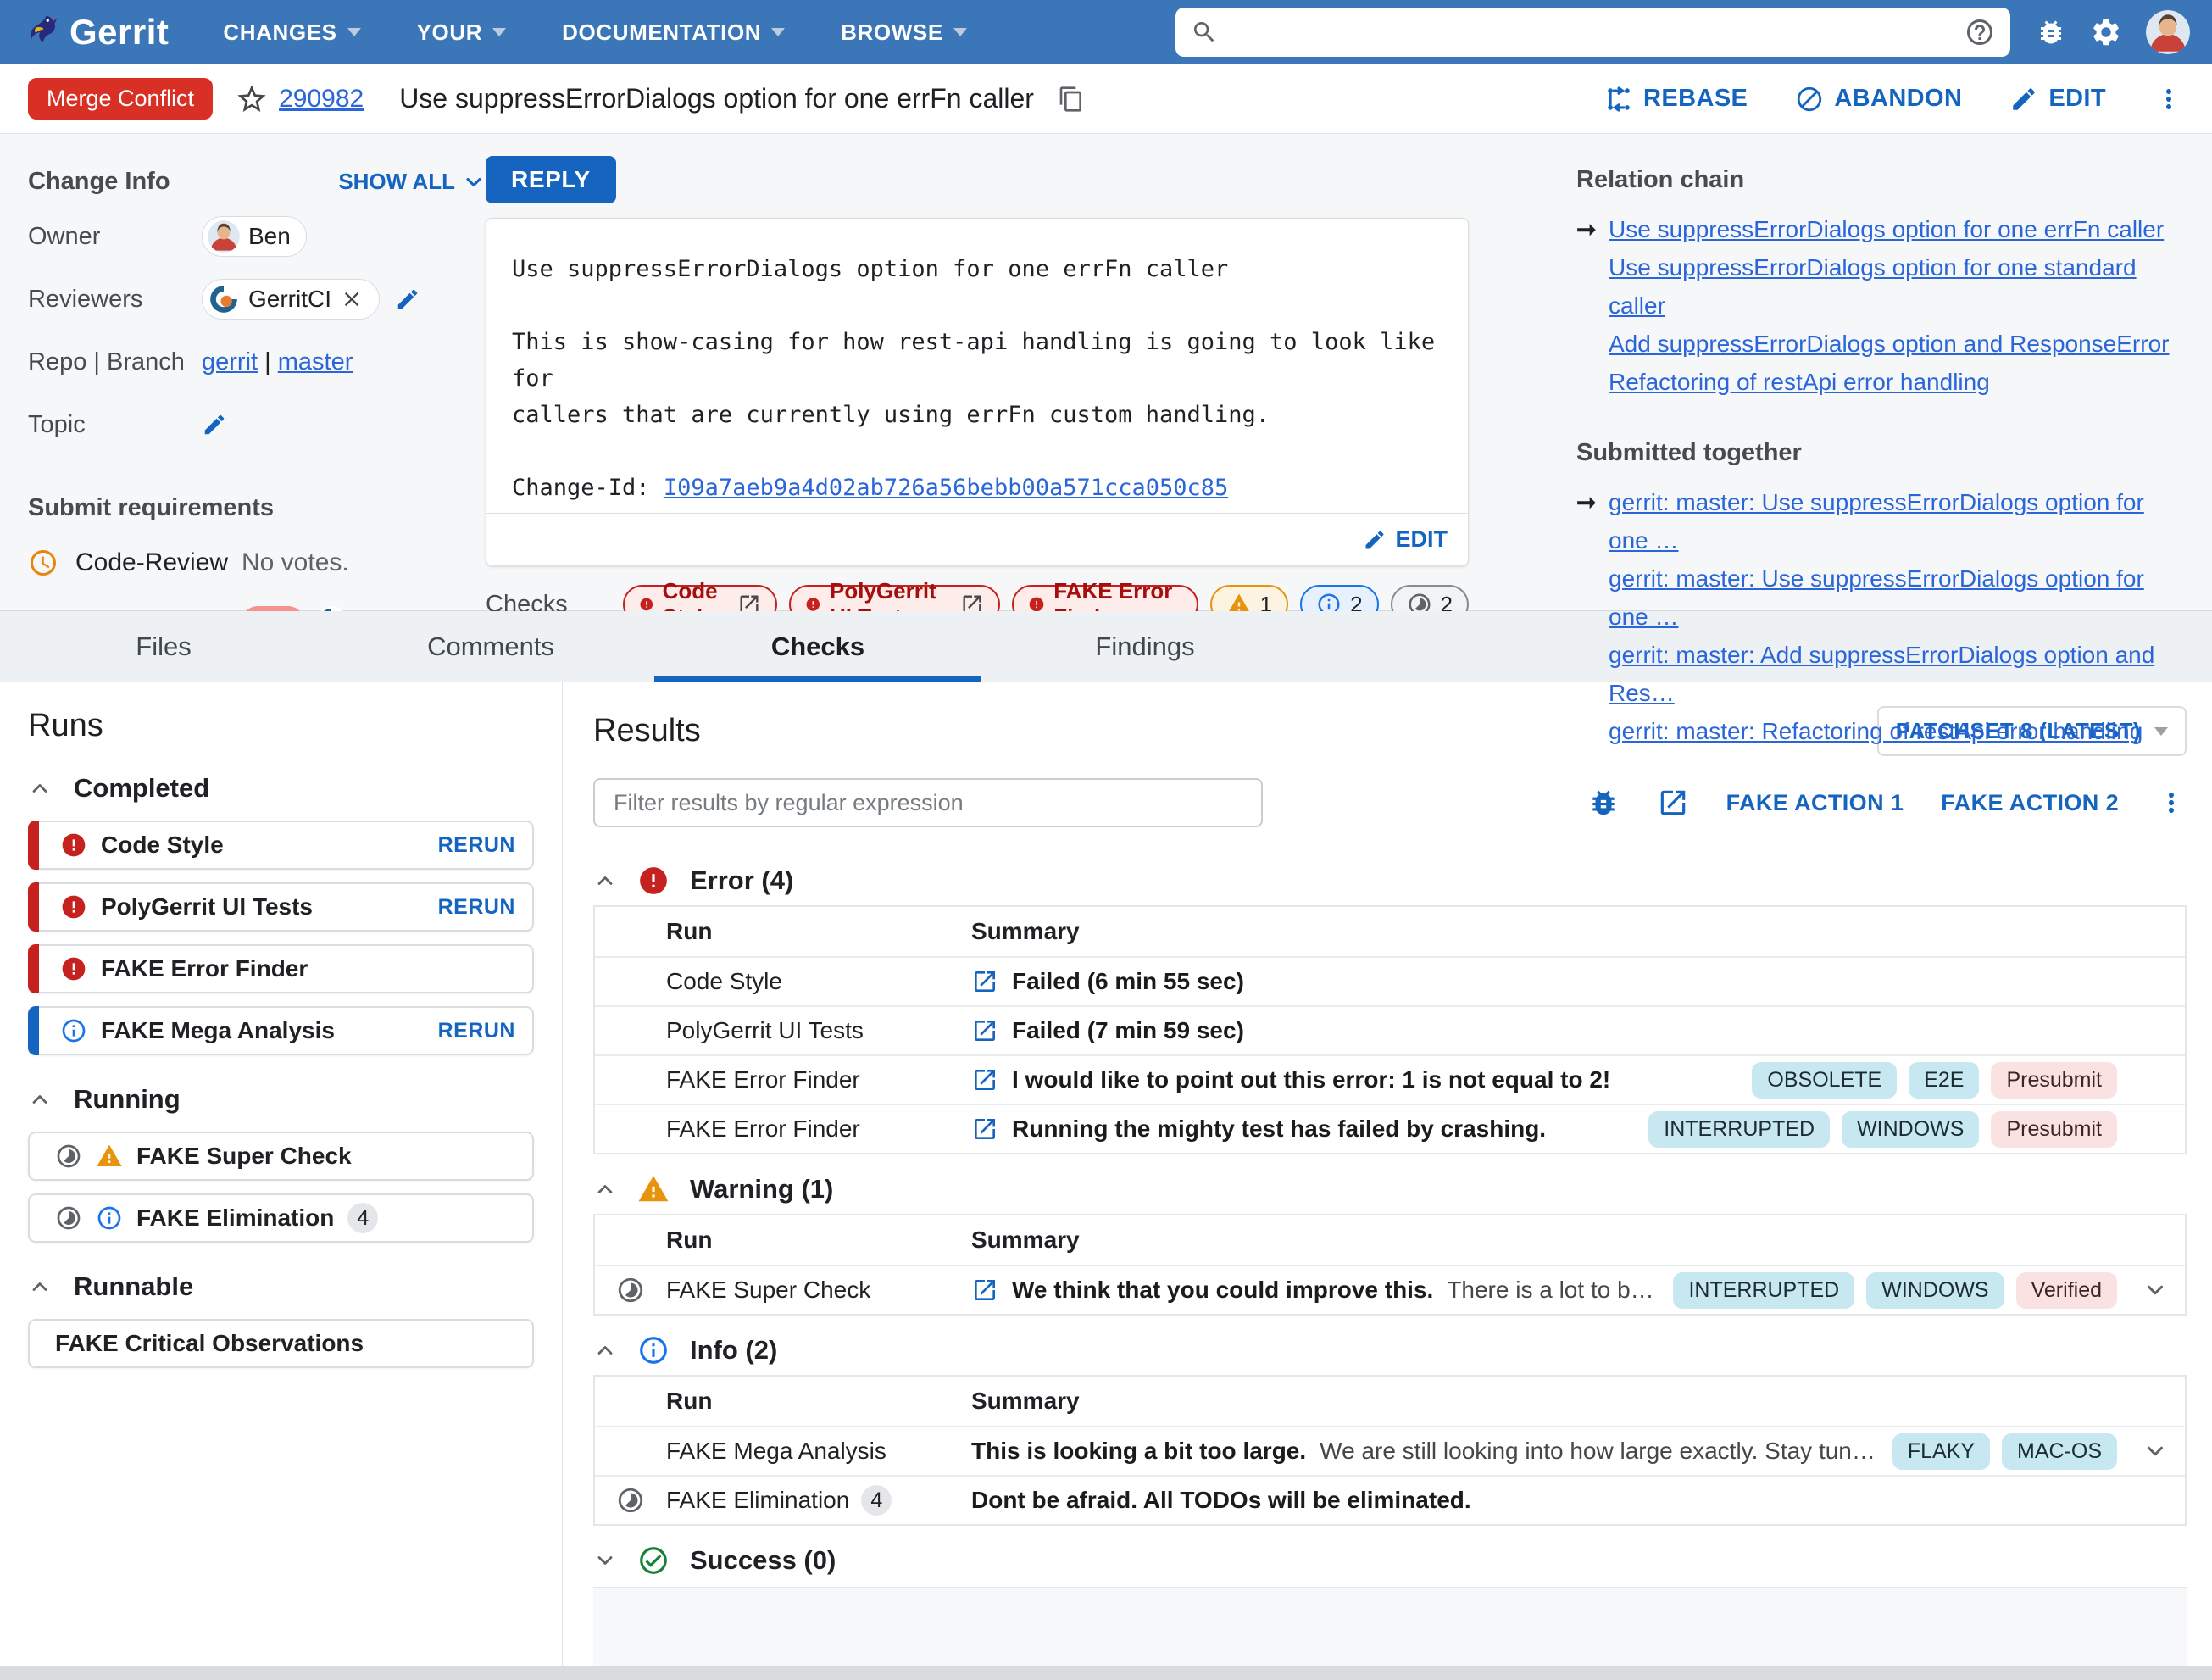 The width and height of the screenshot is (2212, 1680). Describe the element at coordinates (2106, 32) in the screenshot. I see `settings-gear-icon` at that location.